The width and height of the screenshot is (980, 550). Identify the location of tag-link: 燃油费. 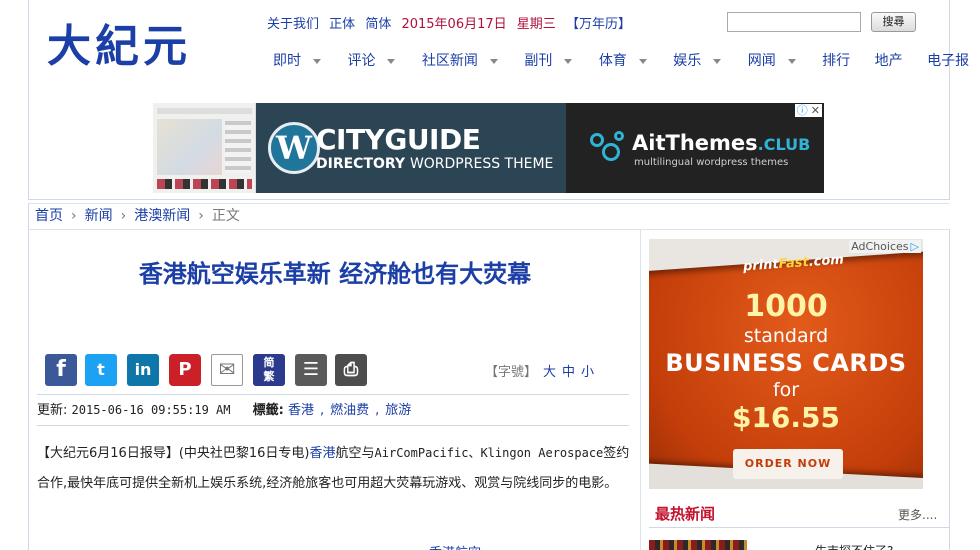
(349, 410).